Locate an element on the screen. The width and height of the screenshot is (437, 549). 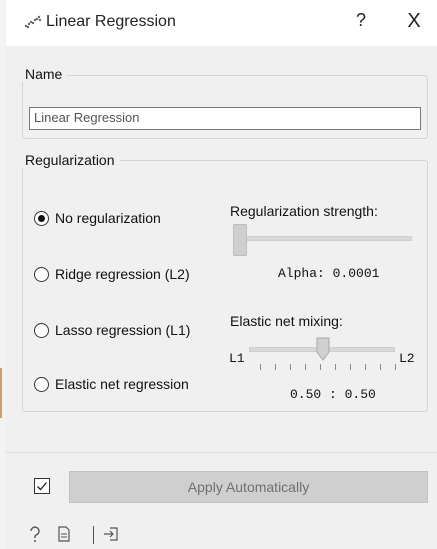
alpha-value: Alpha: 0.0001 is located at coordinates (329, 273).